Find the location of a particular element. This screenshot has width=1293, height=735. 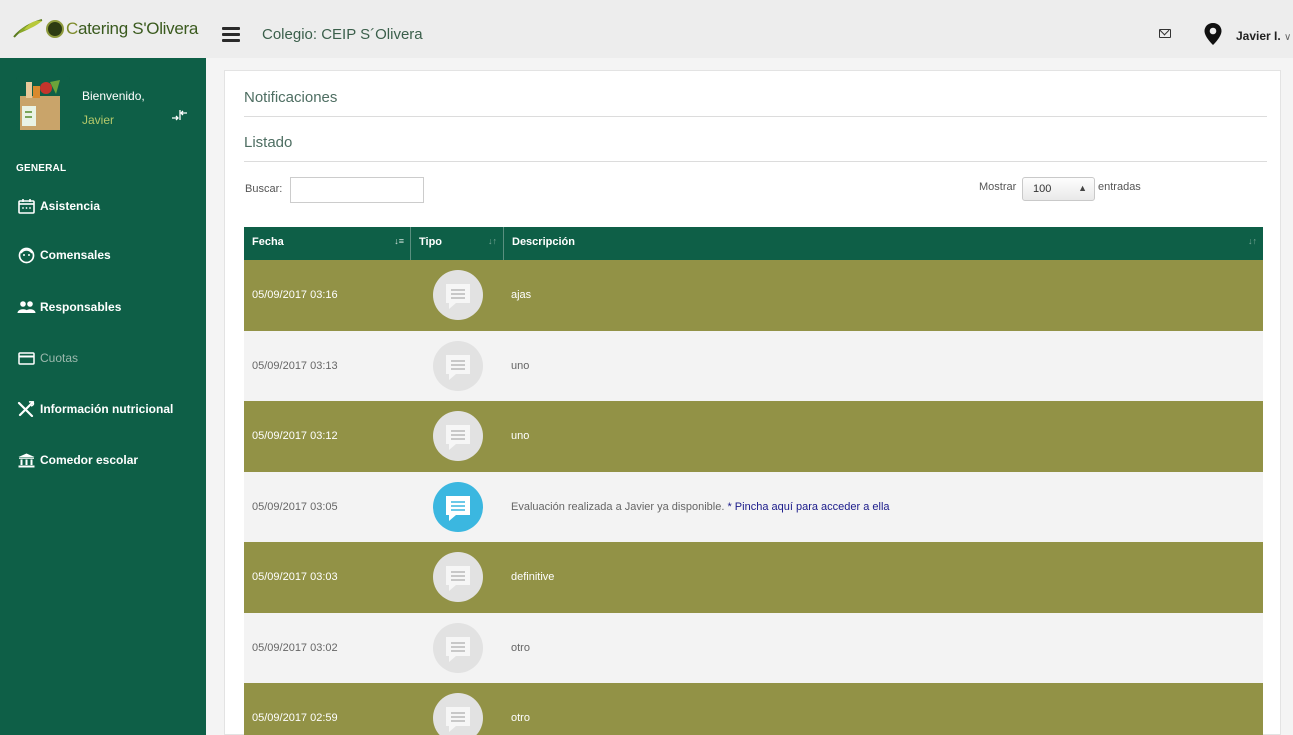

people-icon is located at coordinates (26, 307).